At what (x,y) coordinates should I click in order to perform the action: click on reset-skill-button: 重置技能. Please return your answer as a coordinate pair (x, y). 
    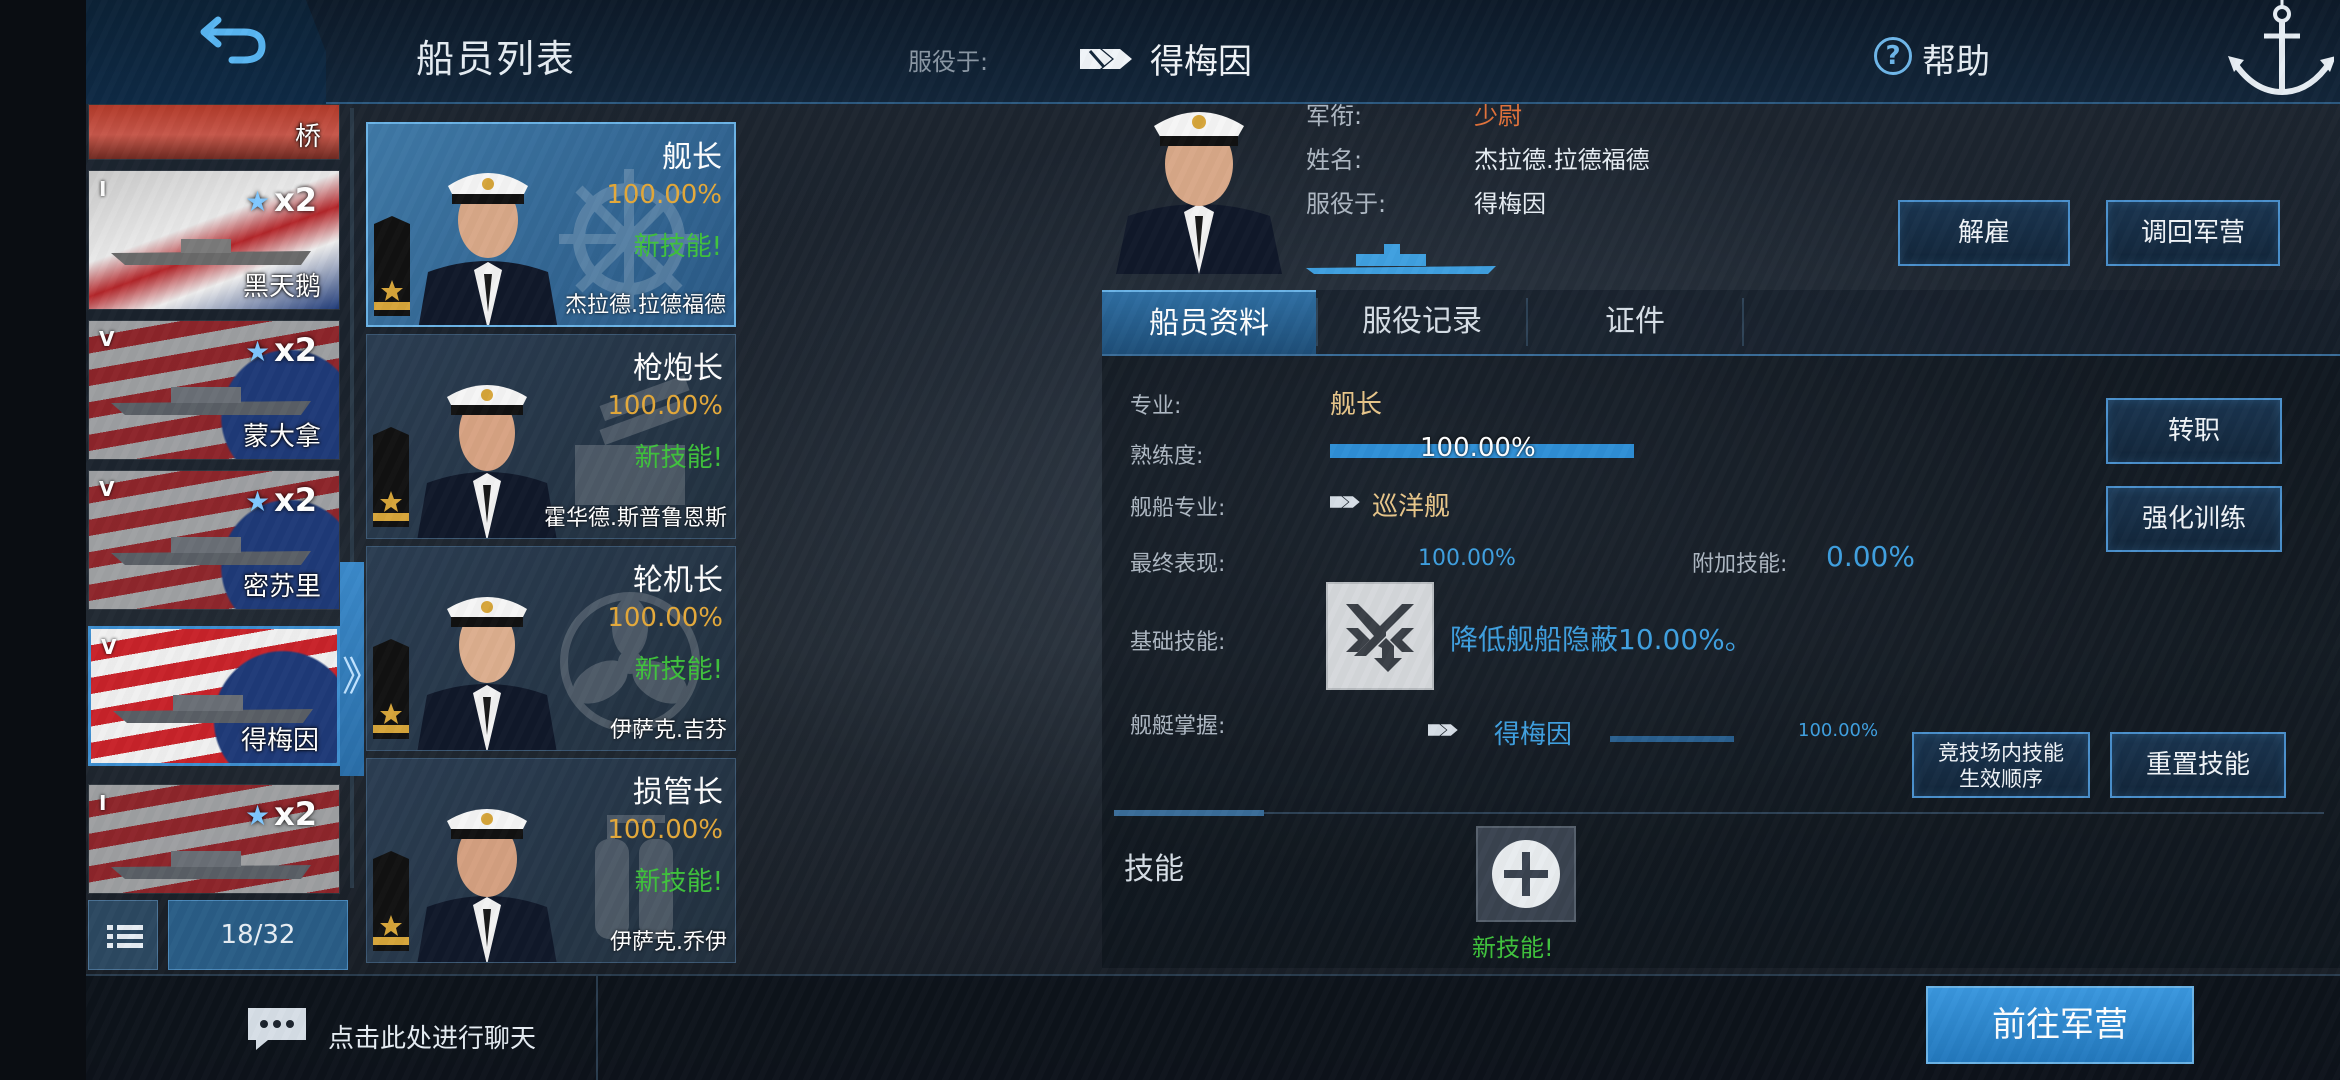
    Looking at the image, I should click on (2198, 765).